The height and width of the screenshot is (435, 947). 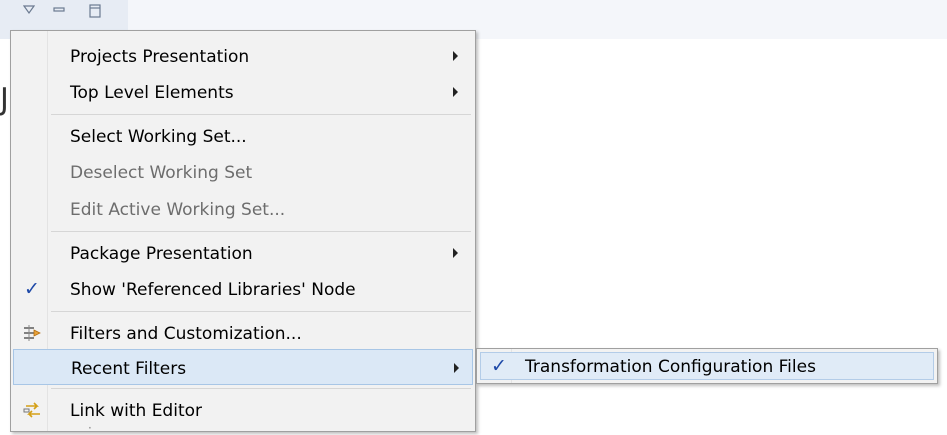 I want to click on menu-item-recent-filters: Recent Filters, so click(x=243, y=367).